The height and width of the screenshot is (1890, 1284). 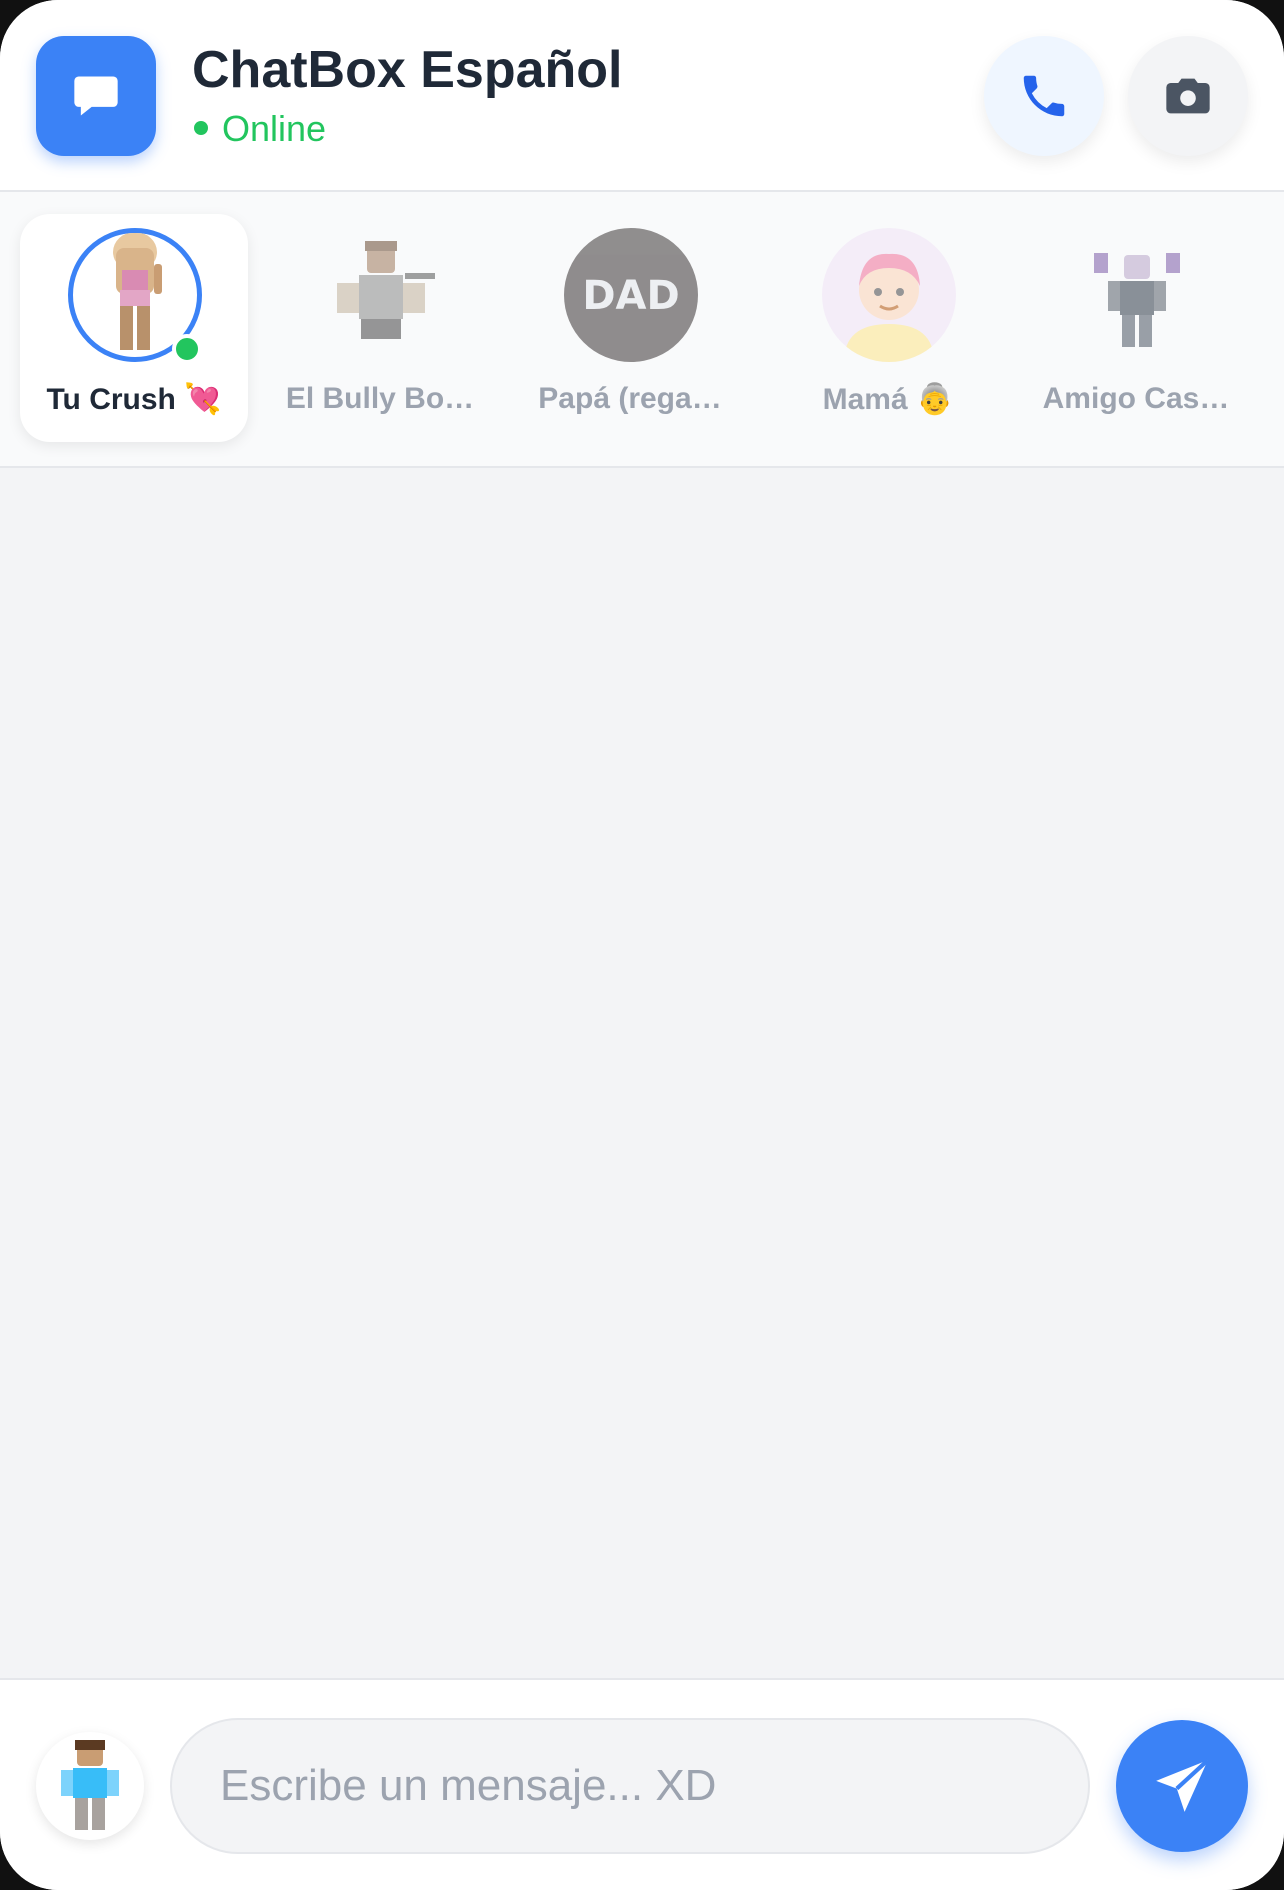 I want to click on contact-mama: Mamá 👵, so click(x=888, y=328).